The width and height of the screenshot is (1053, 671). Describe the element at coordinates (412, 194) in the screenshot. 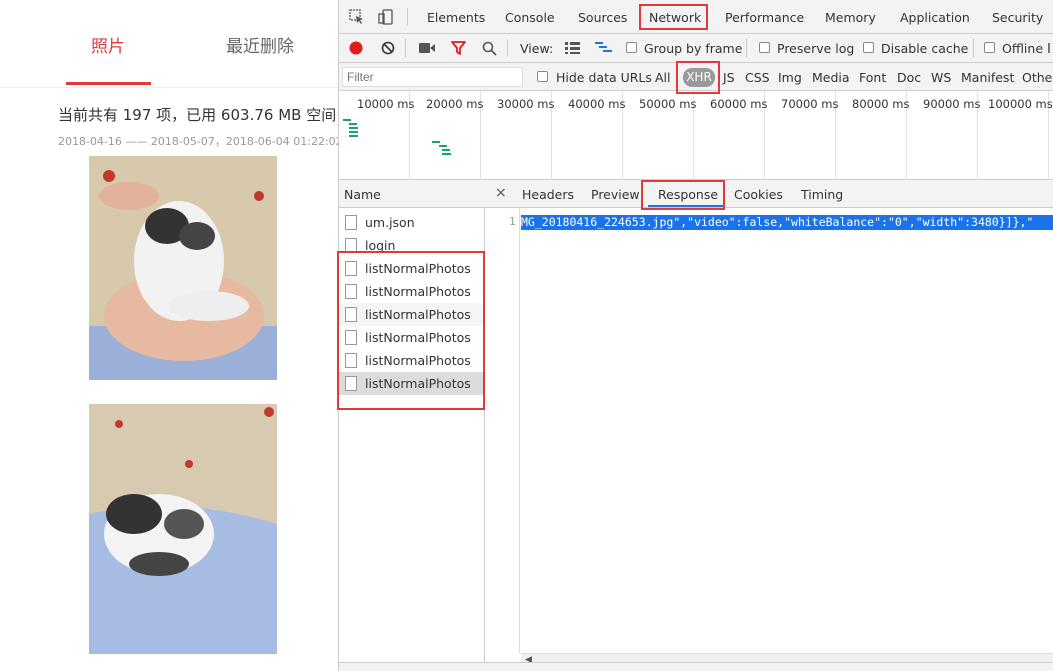

I see `name-column-header: Name` at that location.